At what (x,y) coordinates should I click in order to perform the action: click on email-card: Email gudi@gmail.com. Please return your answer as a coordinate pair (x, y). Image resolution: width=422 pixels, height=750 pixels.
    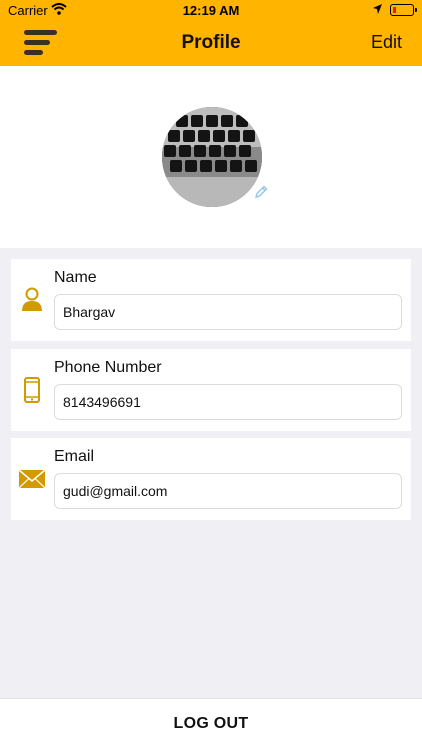
    Looking at the image, I should click on (211, 479).